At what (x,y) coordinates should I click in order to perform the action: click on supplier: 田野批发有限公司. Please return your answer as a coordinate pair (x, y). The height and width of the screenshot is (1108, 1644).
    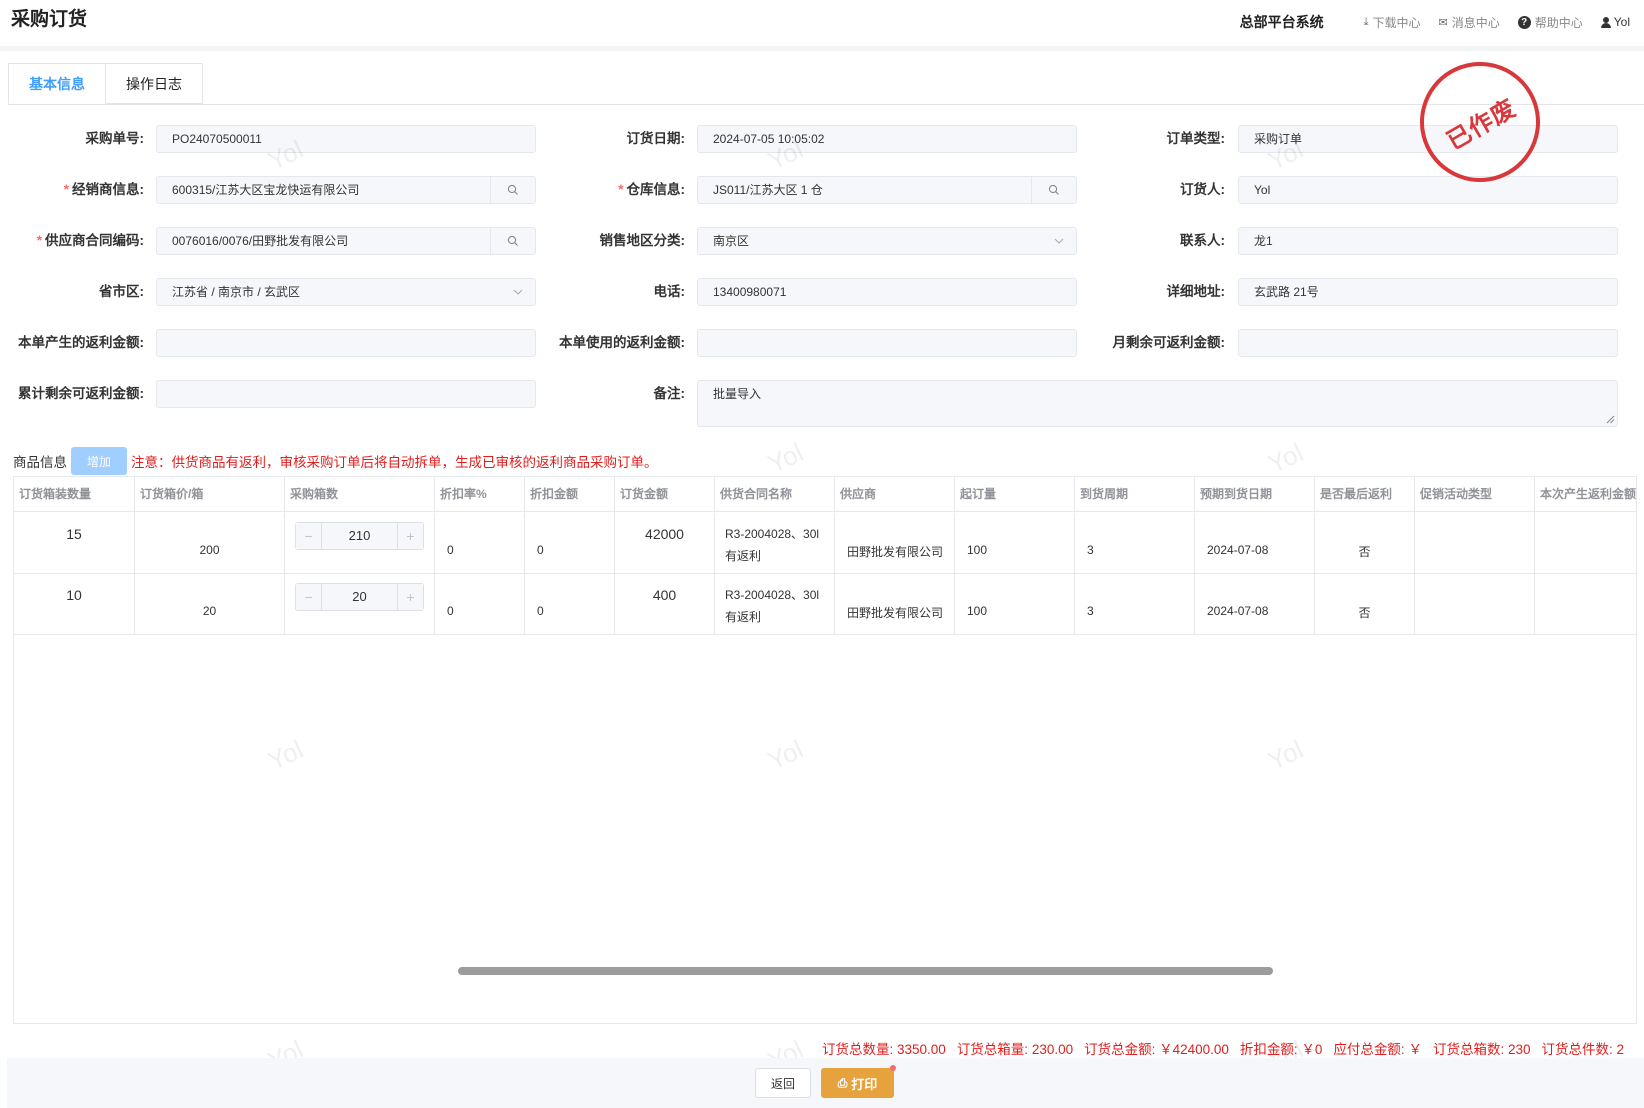
    Looking at the image, I should click on (895, 552).